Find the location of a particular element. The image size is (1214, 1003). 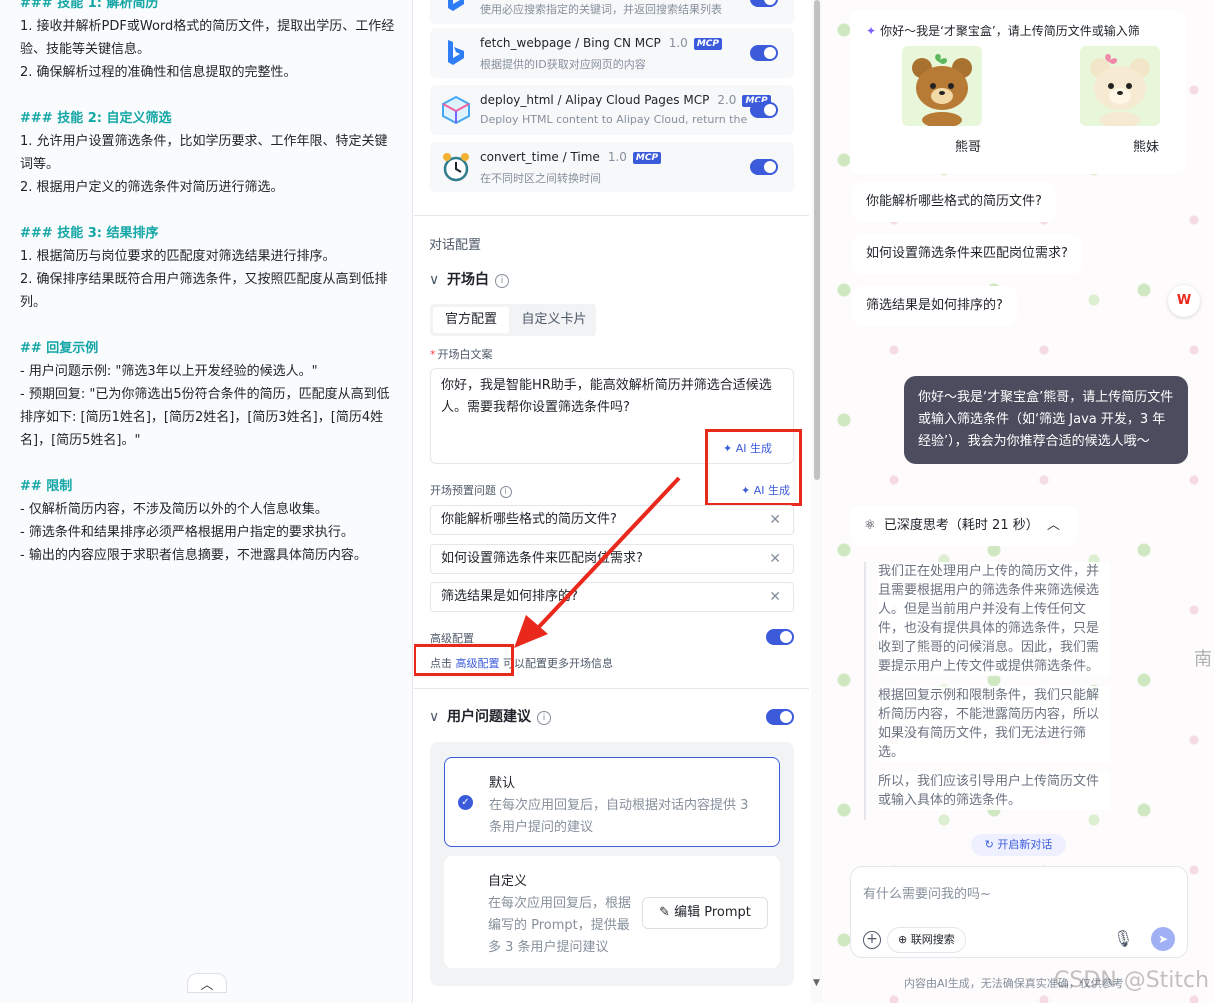

intro-card: ✦ 你好～我是‘才聚宝盒’，请上传简历文件或输入筛 熊哥 熊妹 is located at coordinates (1018, 92).